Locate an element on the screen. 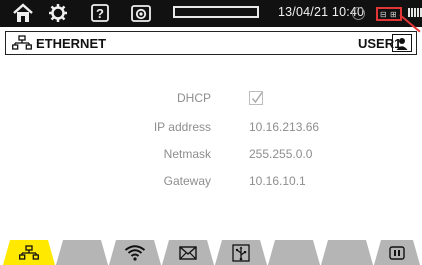 Image resolution: width=422 pixels, height=265 pixels. tab-mail is located at coordinates (188, 252).